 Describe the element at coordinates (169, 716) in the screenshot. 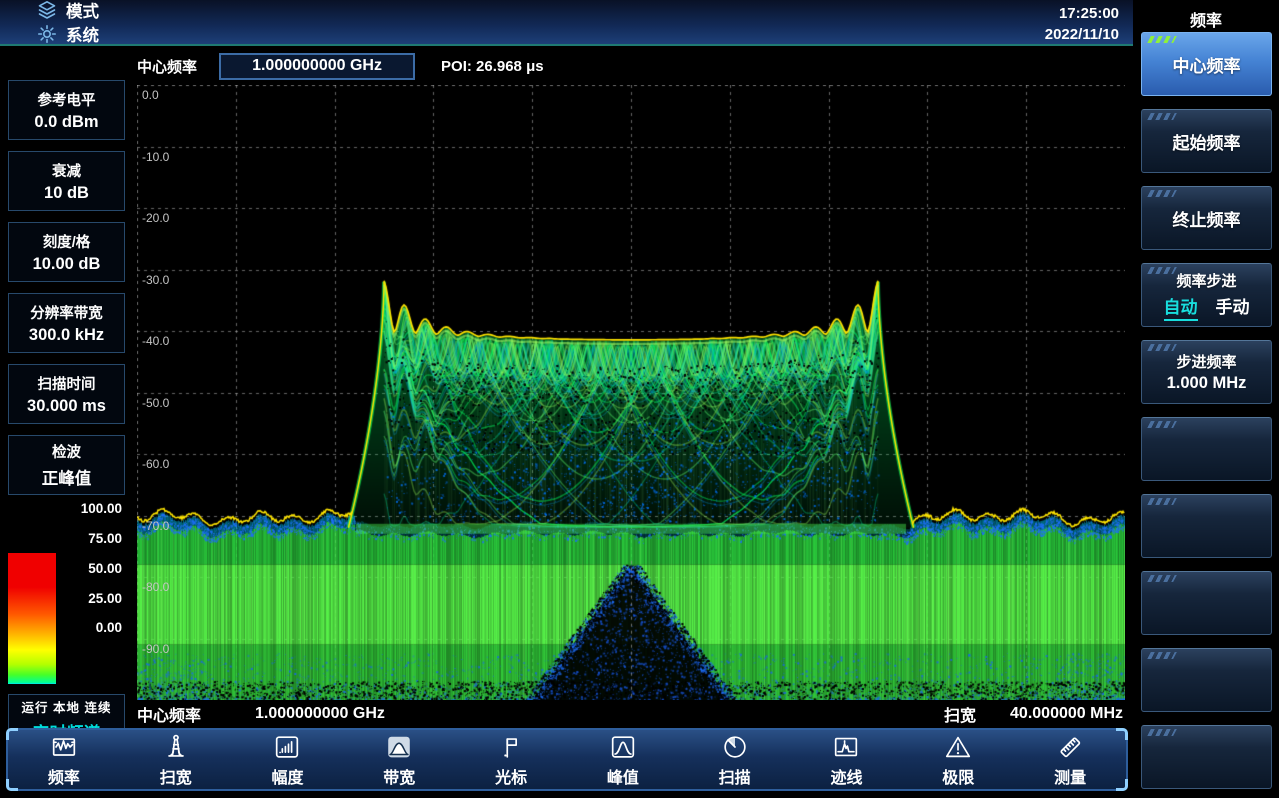

I see `footer-center-frequency-label: 中心频率` at that location.